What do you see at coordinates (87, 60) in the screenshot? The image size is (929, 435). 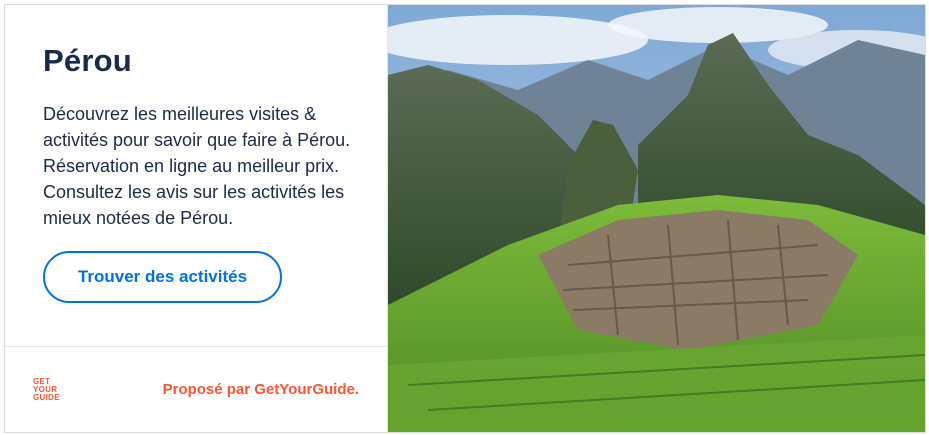 I see `destination-title: Pérou` at bounding box center [87, 60].